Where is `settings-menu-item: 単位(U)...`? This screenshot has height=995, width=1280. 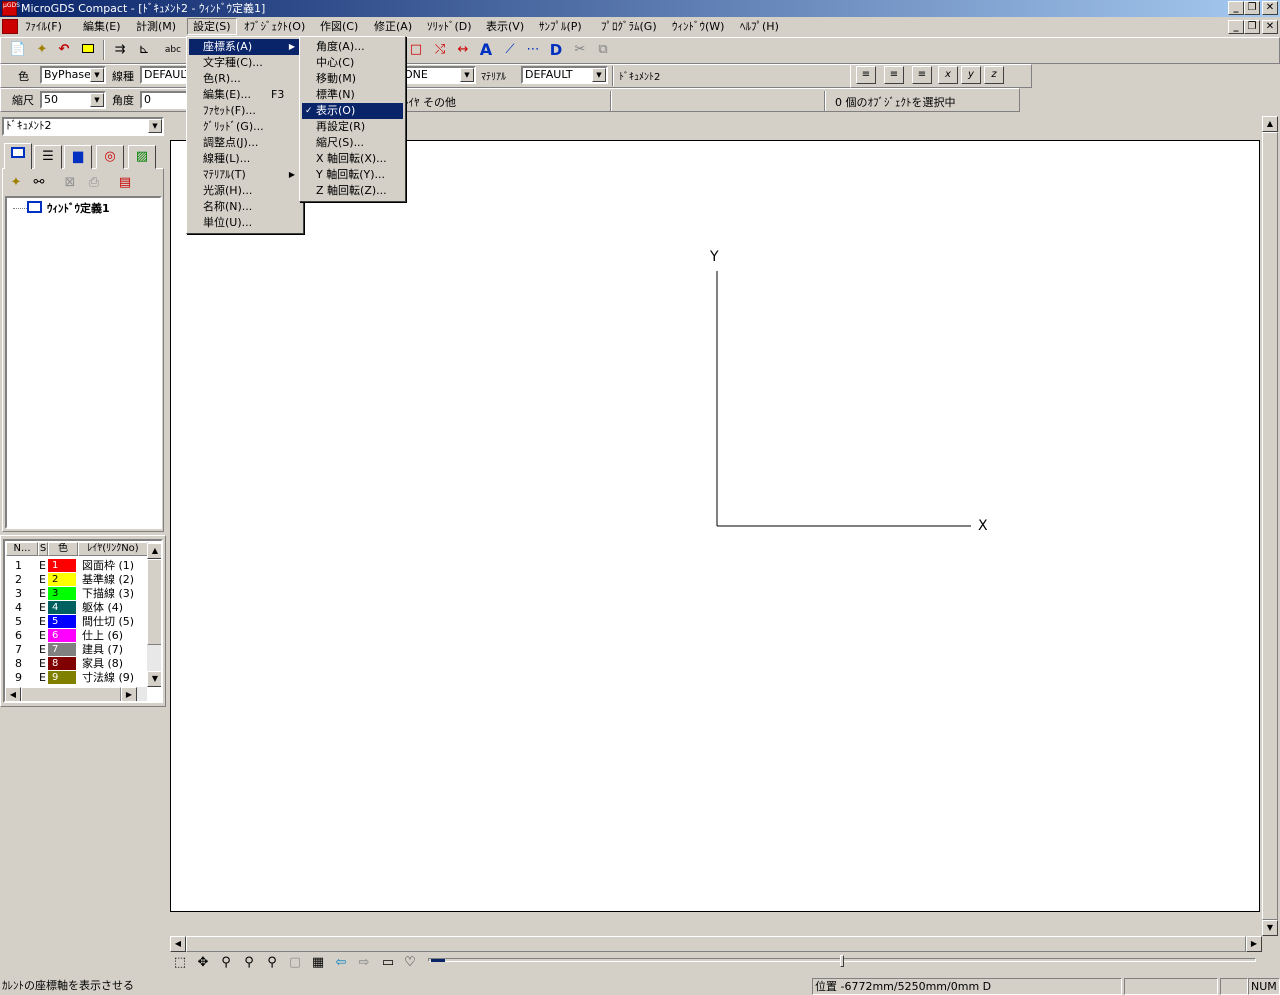 settings-menu-item: 単位(U)... is located at coordinates (244, 223).